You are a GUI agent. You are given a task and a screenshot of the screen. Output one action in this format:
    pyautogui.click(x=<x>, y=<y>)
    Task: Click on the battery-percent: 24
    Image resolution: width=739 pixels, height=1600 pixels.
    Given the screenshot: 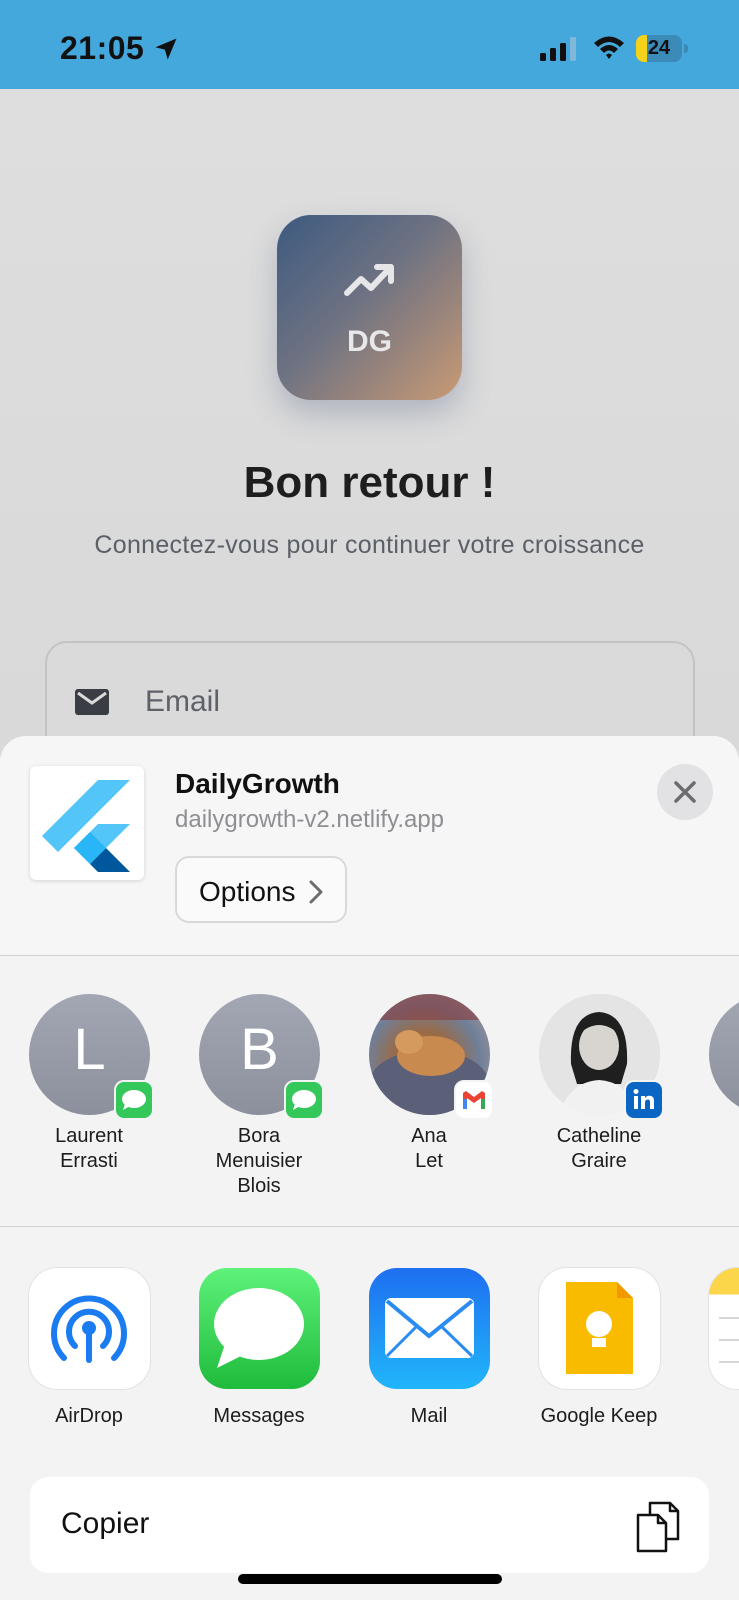 What is the action you would take?
    pyautogui.click(x=659, y=48)
    